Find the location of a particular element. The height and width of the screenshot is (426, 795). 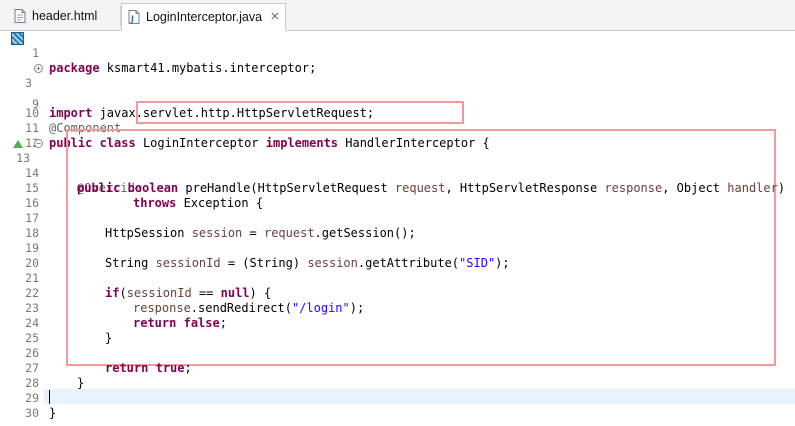

code-line: 27 } is located at coordinates (397, 368).